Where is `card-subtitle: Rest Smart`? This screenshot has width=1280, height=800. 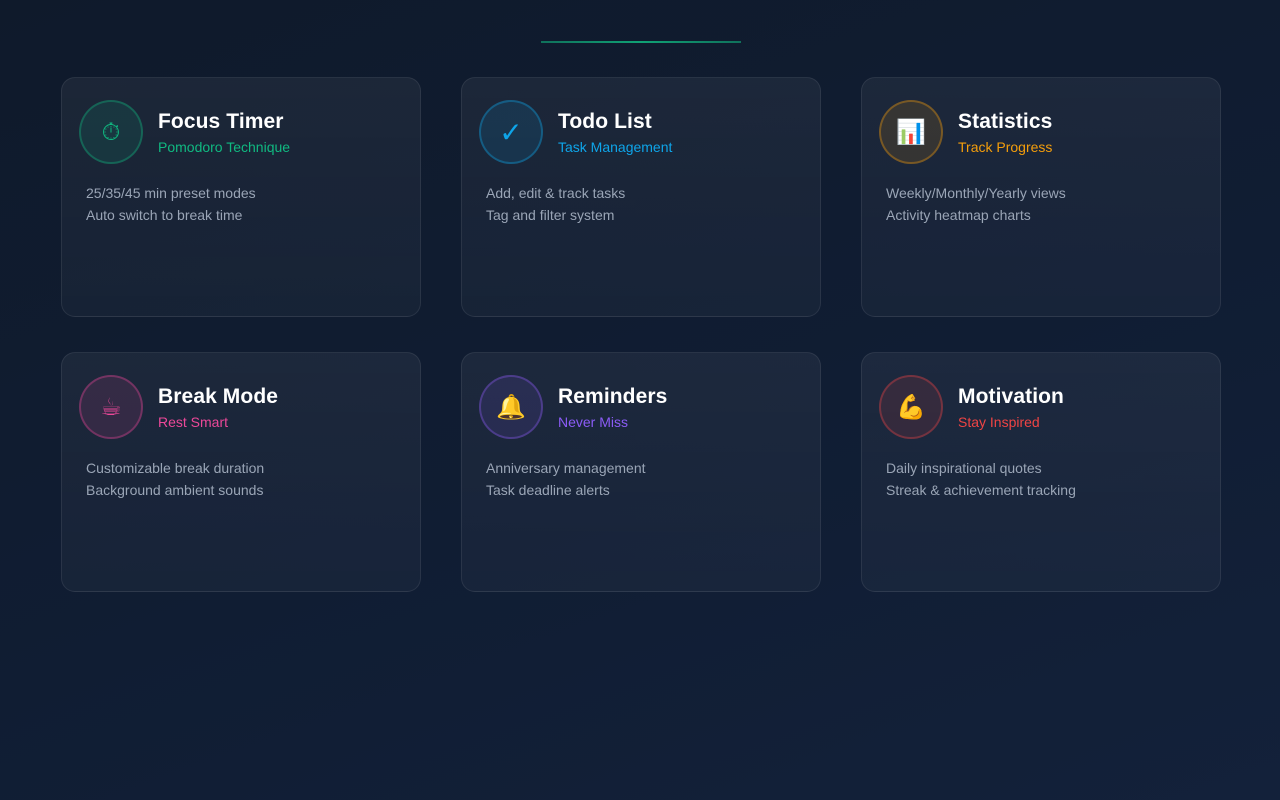
card-subtitle: Rest Smart is located at coordinates (193, 422).